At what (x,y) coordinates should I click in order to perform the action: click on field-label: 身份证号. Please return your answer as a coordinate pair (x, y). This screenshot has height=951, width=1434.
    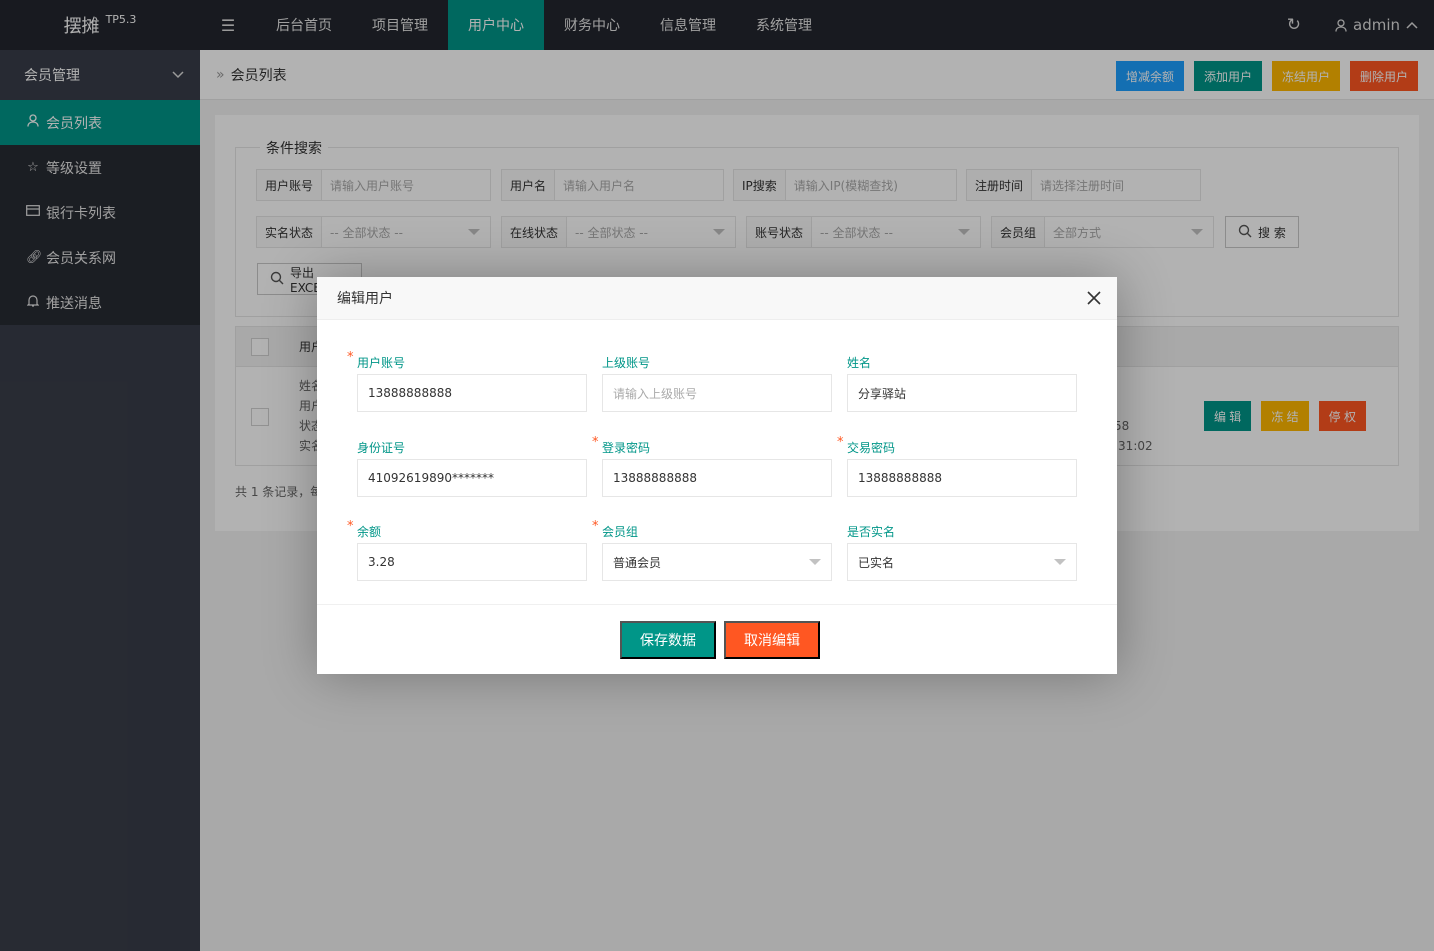
    Looking at the image, I should click on (381, 448).